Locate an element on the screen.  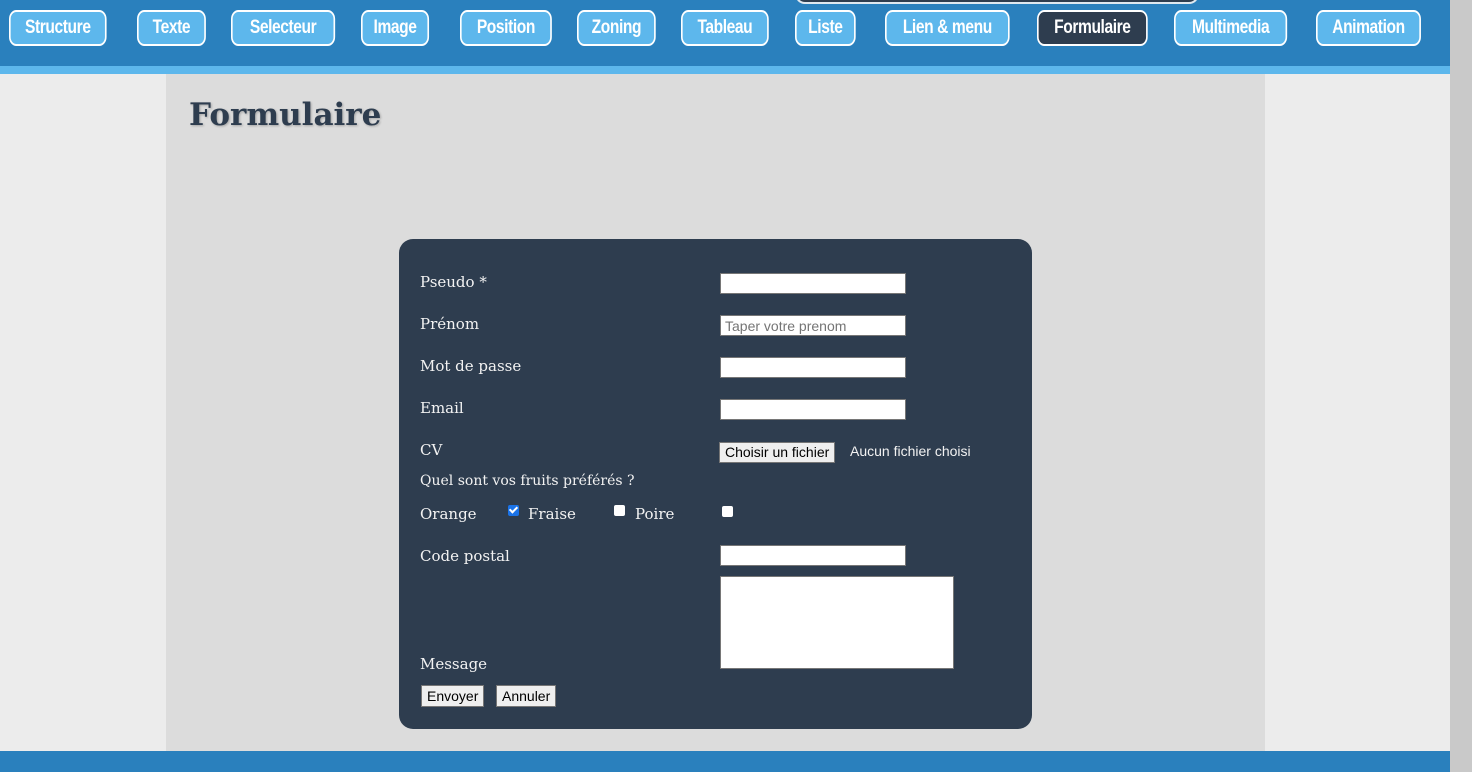
nav-structure-button: Structure is located at coordinates (58, 28).